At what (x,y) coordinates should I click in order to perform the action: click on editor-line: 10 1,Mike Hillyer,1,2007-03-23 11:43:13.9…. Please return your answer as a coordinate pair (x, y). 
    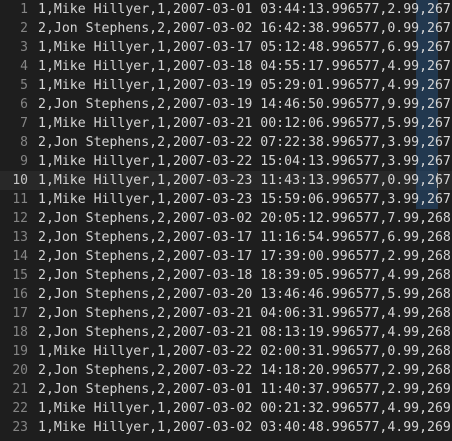
    Looking at the image, I should click on (226, 180).